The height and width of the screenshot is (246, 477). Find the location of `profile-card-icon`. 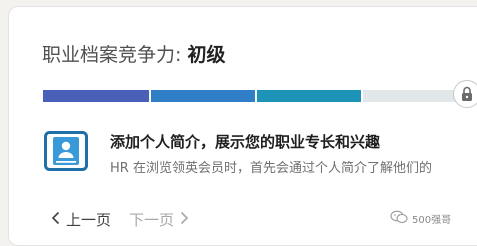

profile-card-icon is located at coordinates (66, 151).